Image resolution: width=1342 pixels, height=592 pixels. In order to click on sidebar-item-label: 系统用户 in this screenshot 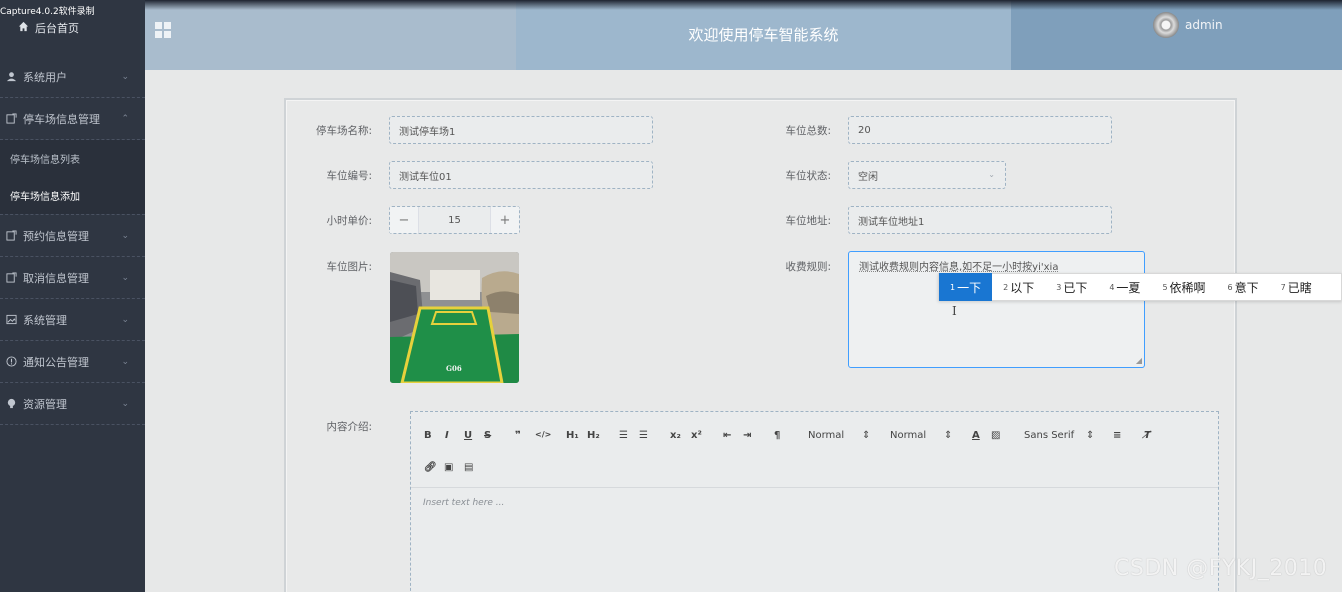, I will do `click(45, 77)`.